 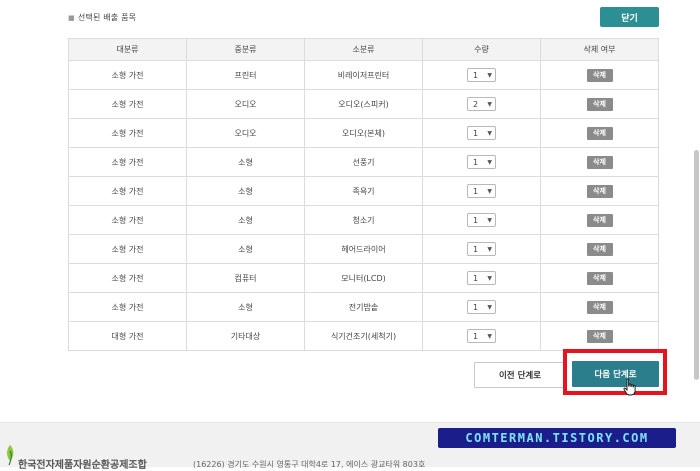 What do you see at coordinates (363, 162) in the screenshot?
I see `table-row: 소형 가전 소형 선풍기 1 ▼ 삭제` at bounding box center [363, 162].